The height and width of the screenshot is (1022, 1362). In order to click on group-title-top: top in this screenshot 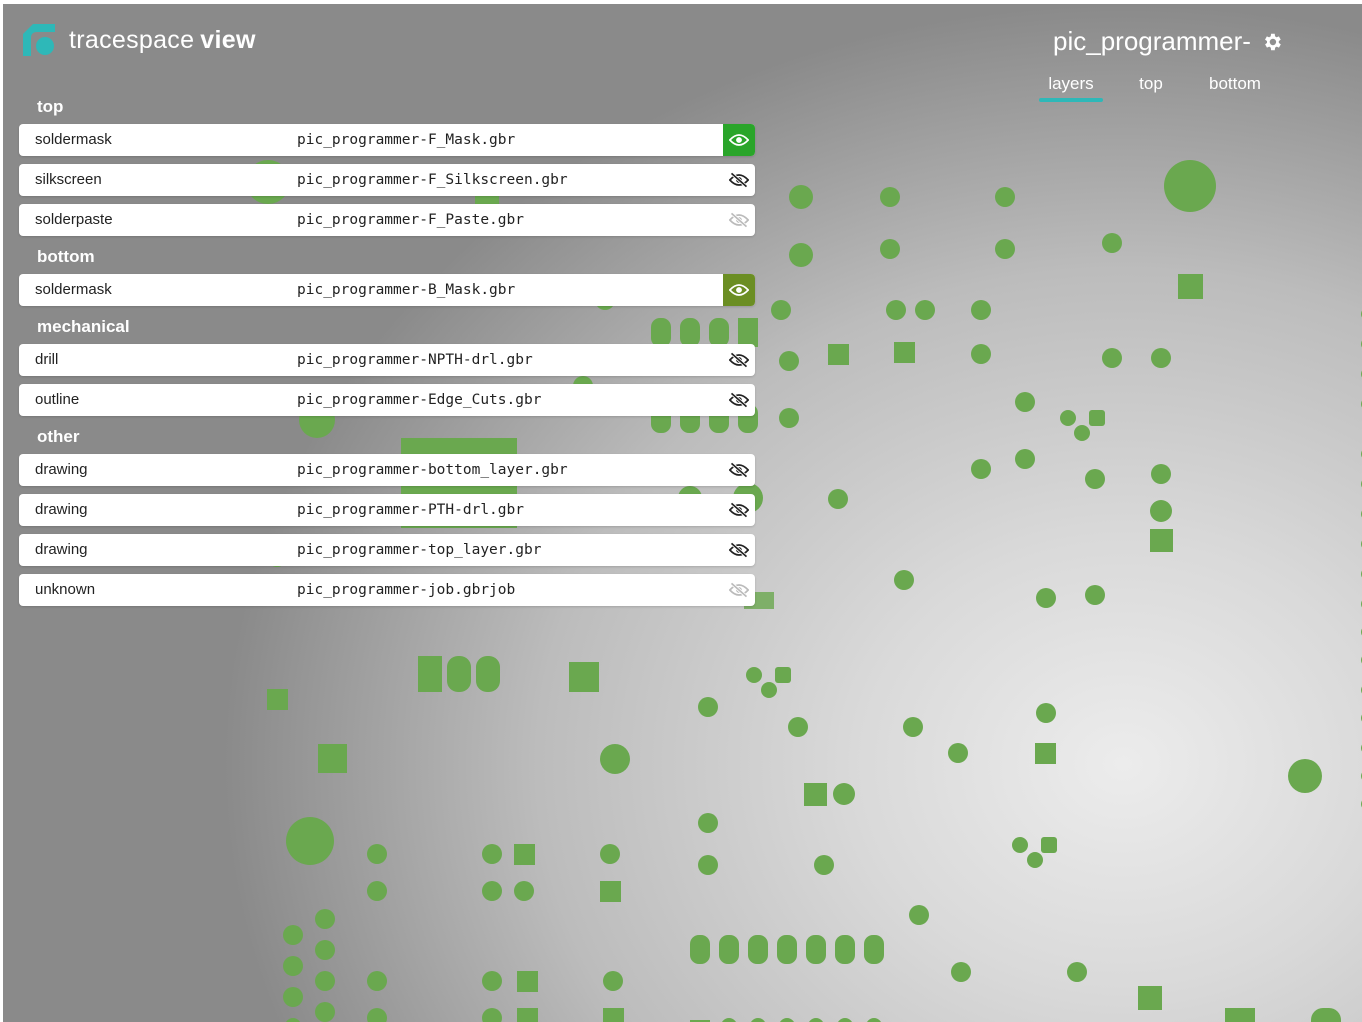, I will do `click(50, 106)`.